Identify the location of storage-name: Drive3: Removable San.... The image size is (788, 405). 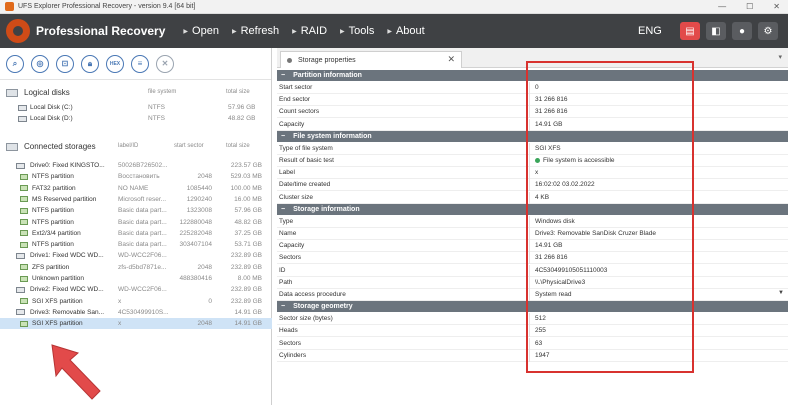
(67, 312).